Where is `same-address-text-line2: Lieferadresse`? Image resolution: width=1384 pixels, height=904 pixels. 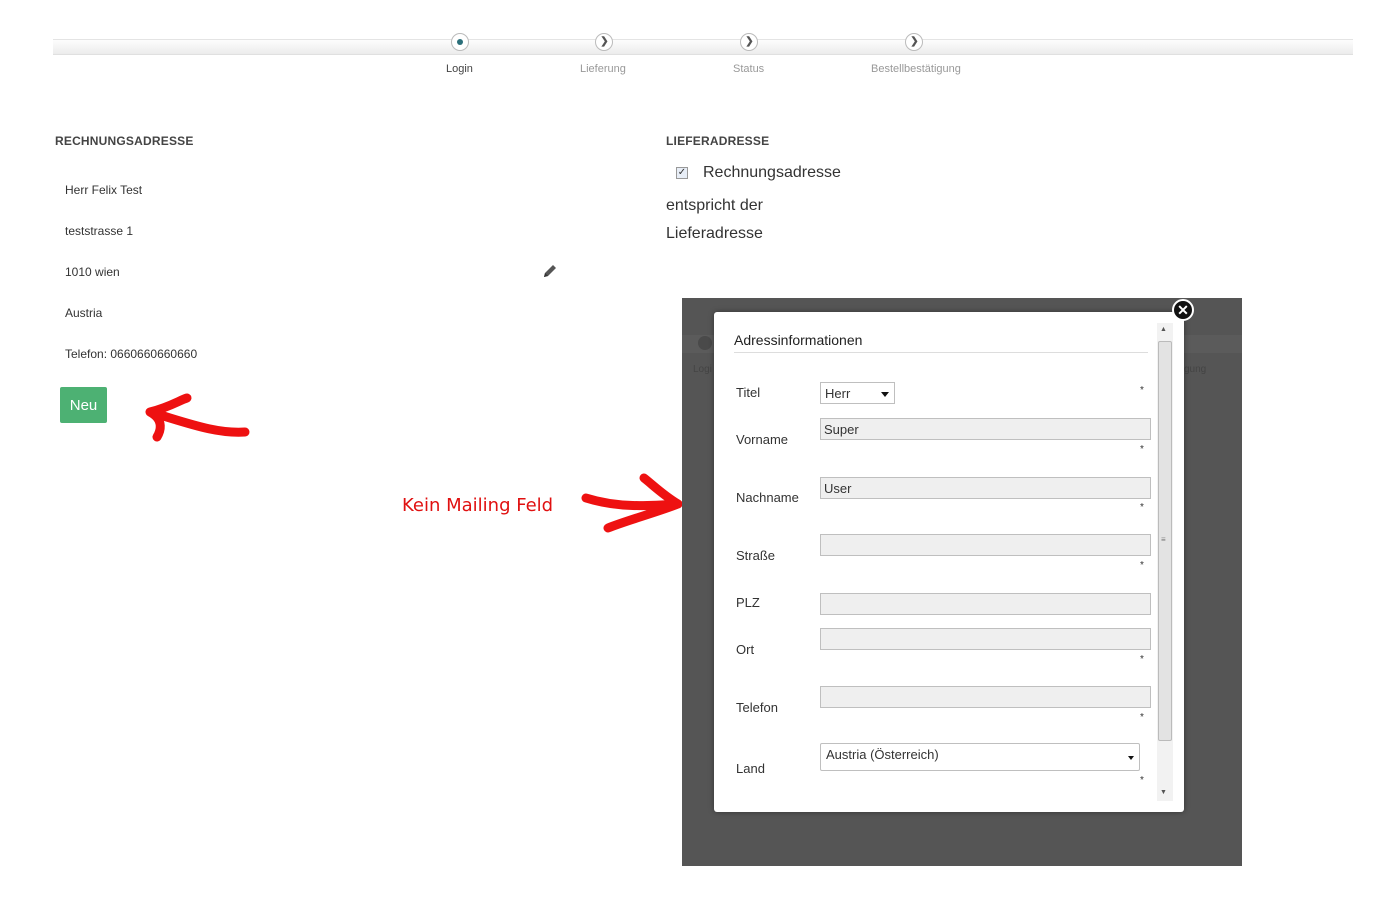 same-address-text-line2: Lieferadresse is located at coordinates (714, 233).